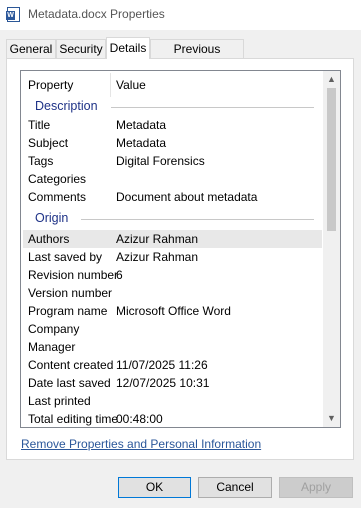 This screenshot has height=508, width=361. What do you see at coordinates (172, 275) in the screenshot?
I see `table-row: Revision number 6` at bounding box center [172, 275].